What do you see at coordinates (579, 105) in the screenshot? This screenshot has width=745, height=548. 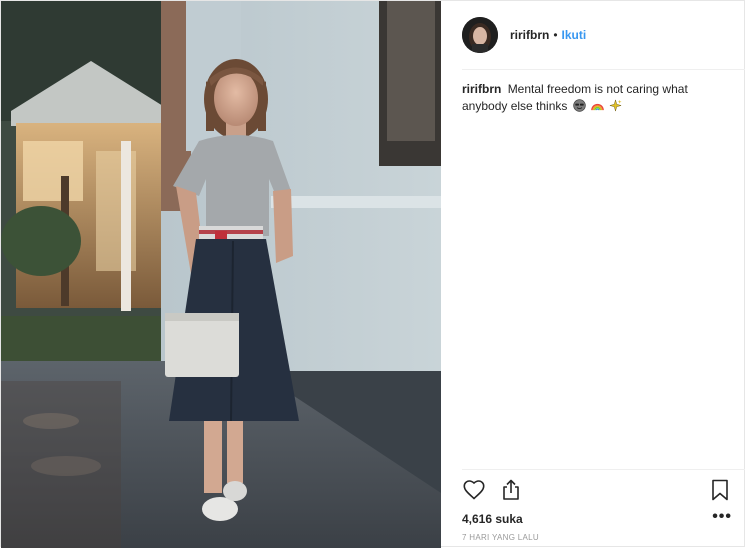 I see `smiling-face-with-sunglasses-emoji` at bounding box center [579, 105].